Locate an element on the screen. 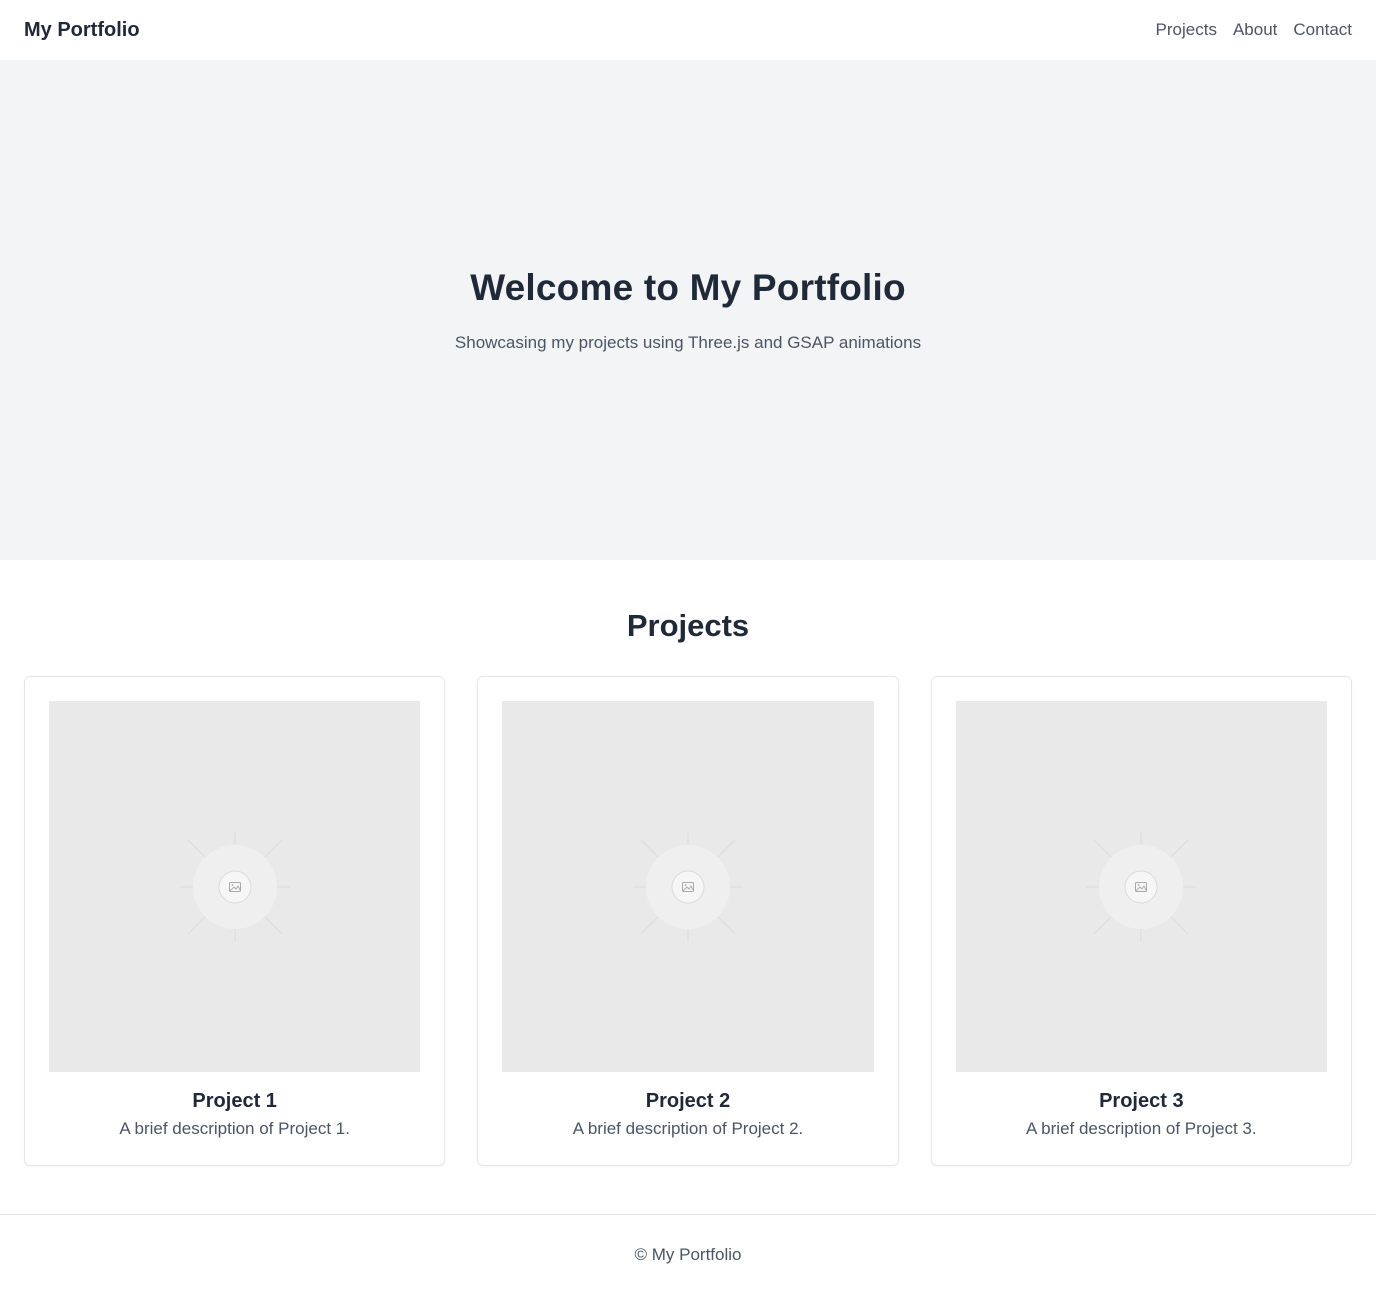 This screenshot has height=1293, width=1376. project-title: Project 2 is located at coordinates (688, 1101).